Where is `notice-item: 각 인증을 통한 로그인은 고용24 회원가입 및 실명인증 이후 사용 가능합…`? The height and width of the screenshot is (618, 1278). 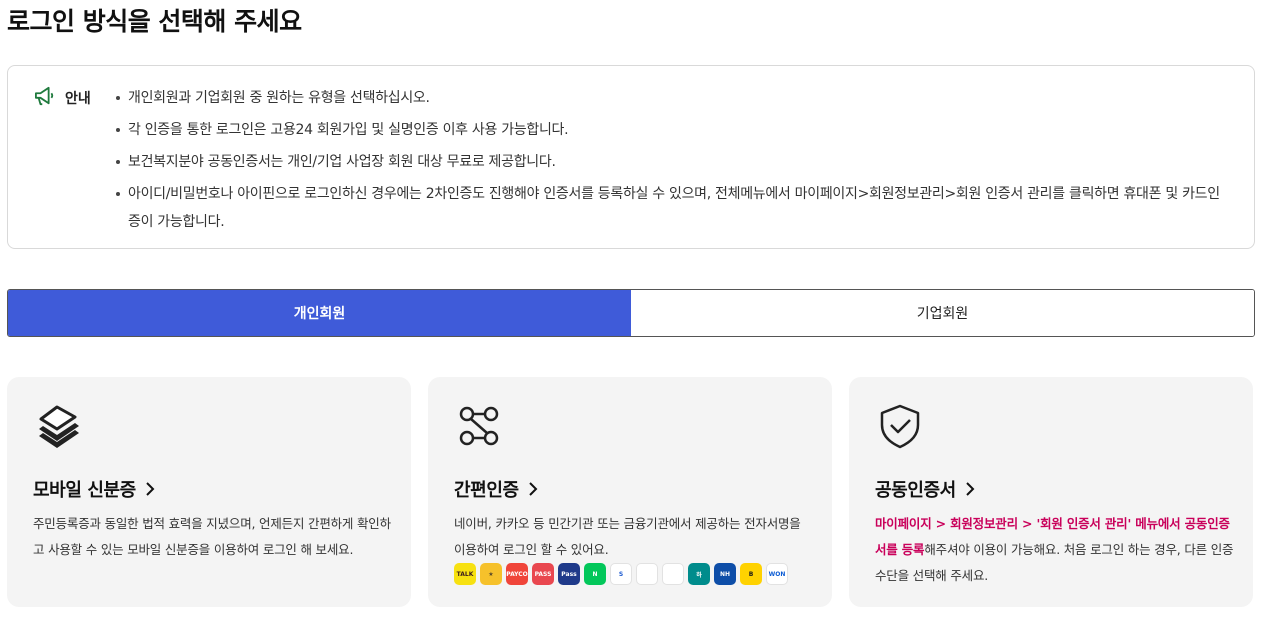 notice-item: 각 인증을 통한 로그인은 고용24 회원가입 및 실명인증 이후 사용 가능합… is located at coordinates (670, 130).